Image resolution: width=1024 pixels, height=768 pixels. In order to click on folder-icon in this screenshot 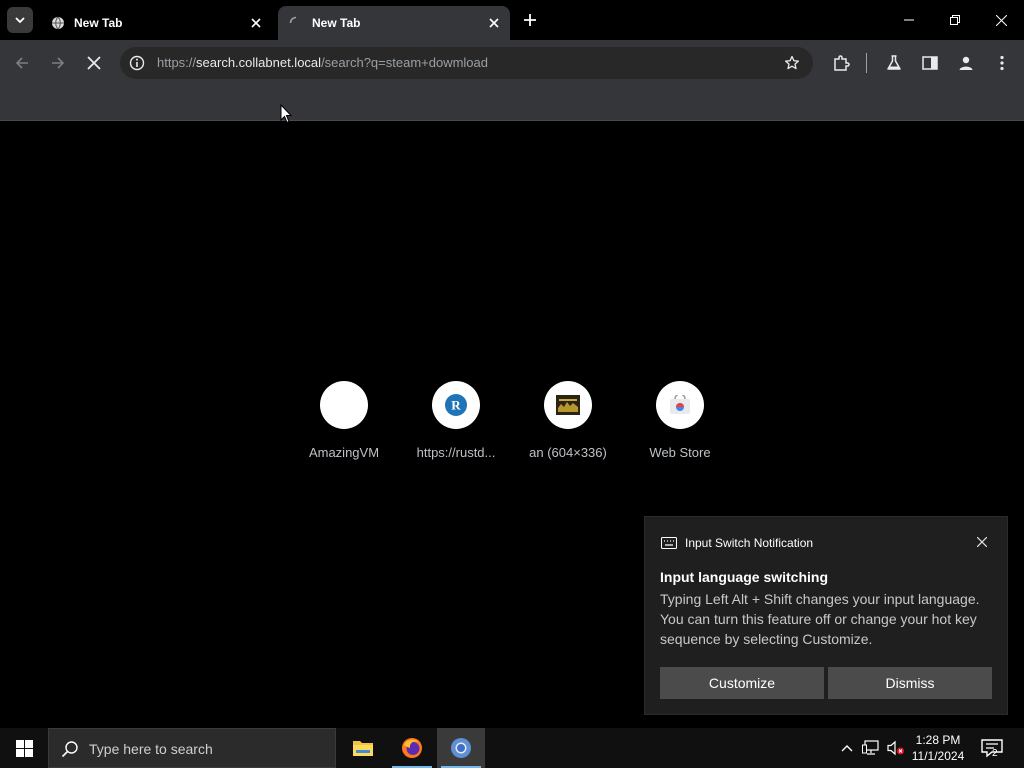, I will do `click(363, 748)`.